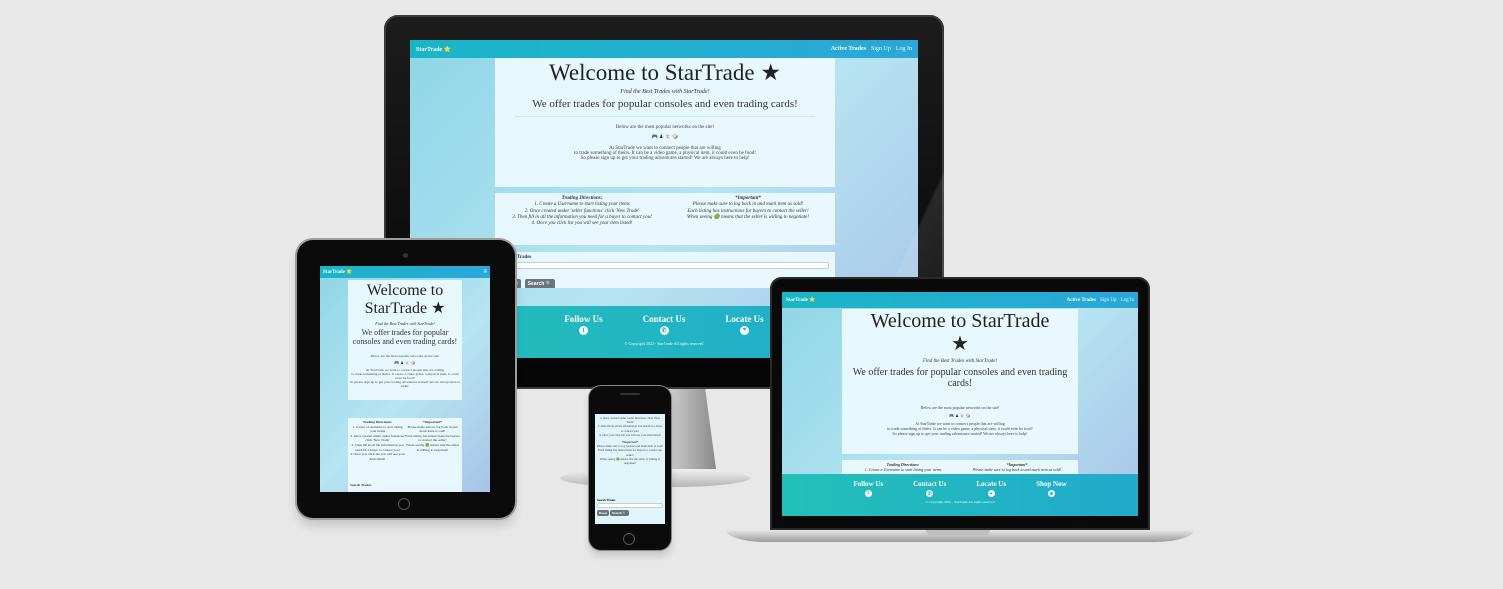  Describe the element at coordinates (1081, 300) in the screenshot. I see `laptop-nav-active-trades: Active Trades` at that location.